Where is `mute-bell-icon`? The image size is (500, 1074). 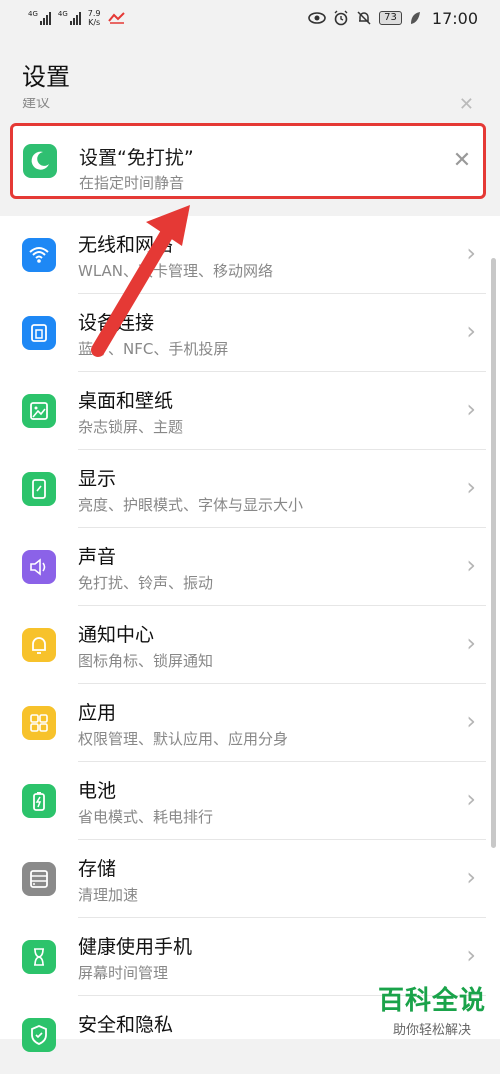 mute-bell-icon is located at coordinates (364, 18).